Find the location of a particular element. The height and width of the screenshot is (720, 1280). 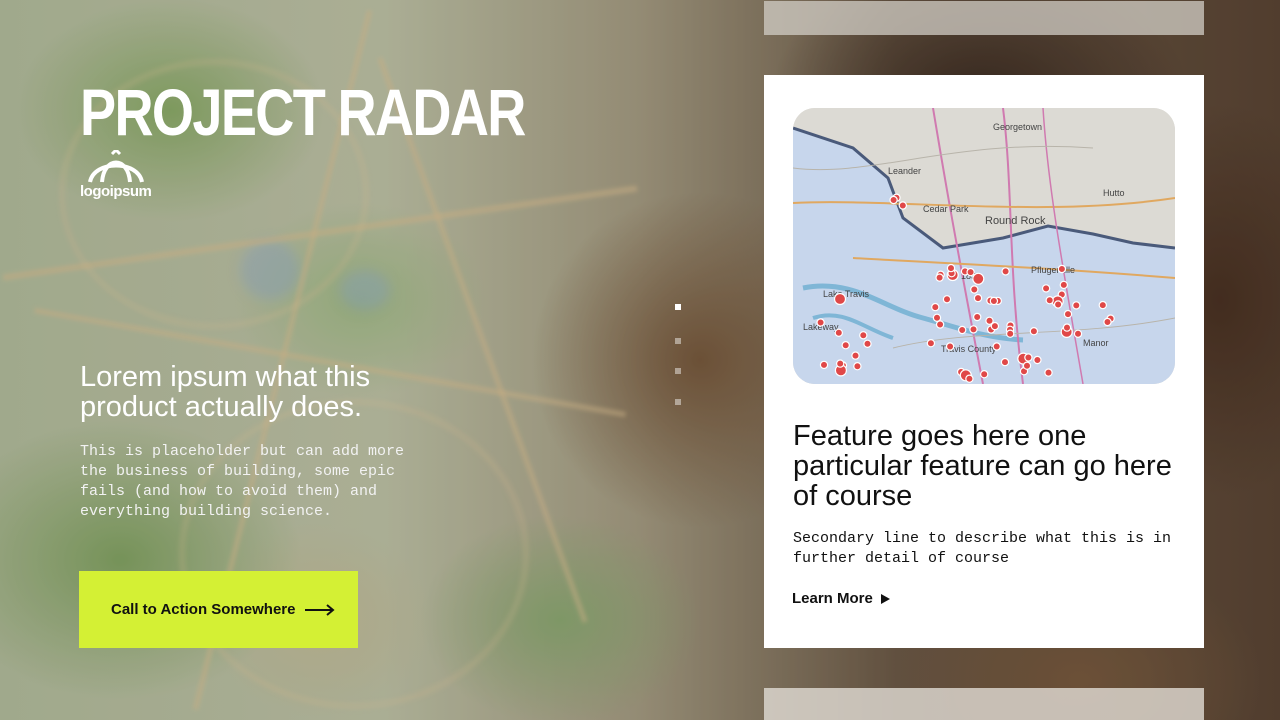

learn-more-label: Learn More is located at coordinates (832, 598).